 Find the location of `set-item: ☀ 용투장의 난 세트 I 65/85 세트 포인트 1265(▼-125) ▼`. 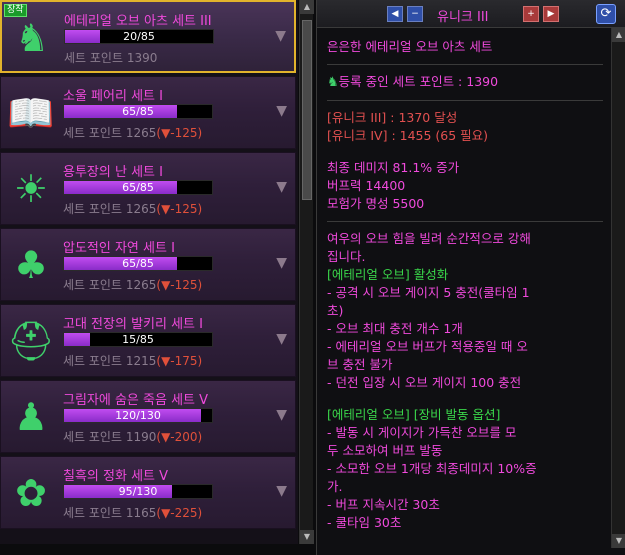

set-item: ☀ 용투장의 난 세트 I 65/85 세트 포인트 1265(▼-125) ▼ is located at coordinates (148, 188).